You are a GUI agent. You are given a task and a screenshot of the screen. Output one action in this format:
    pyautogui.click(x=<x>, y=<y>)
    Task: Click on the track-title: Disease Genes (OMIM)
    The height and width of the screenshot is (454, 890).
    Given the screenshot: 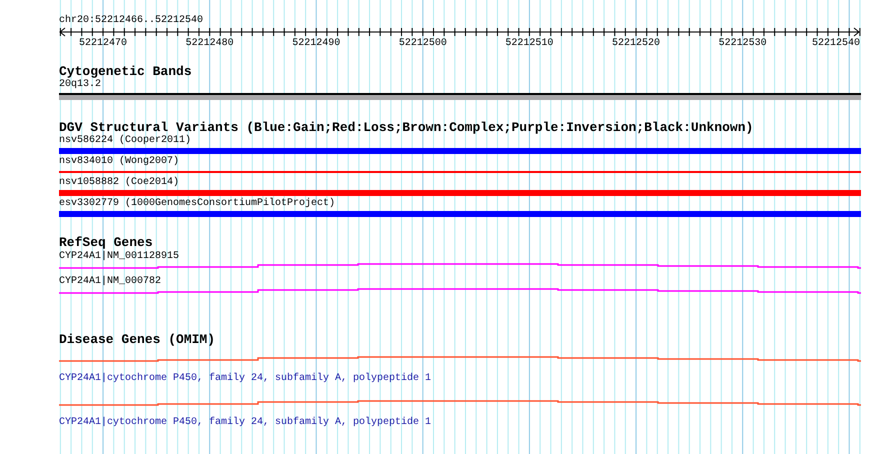 What is the action you would take?
    pyautogui.click(x=137, y=340)
    